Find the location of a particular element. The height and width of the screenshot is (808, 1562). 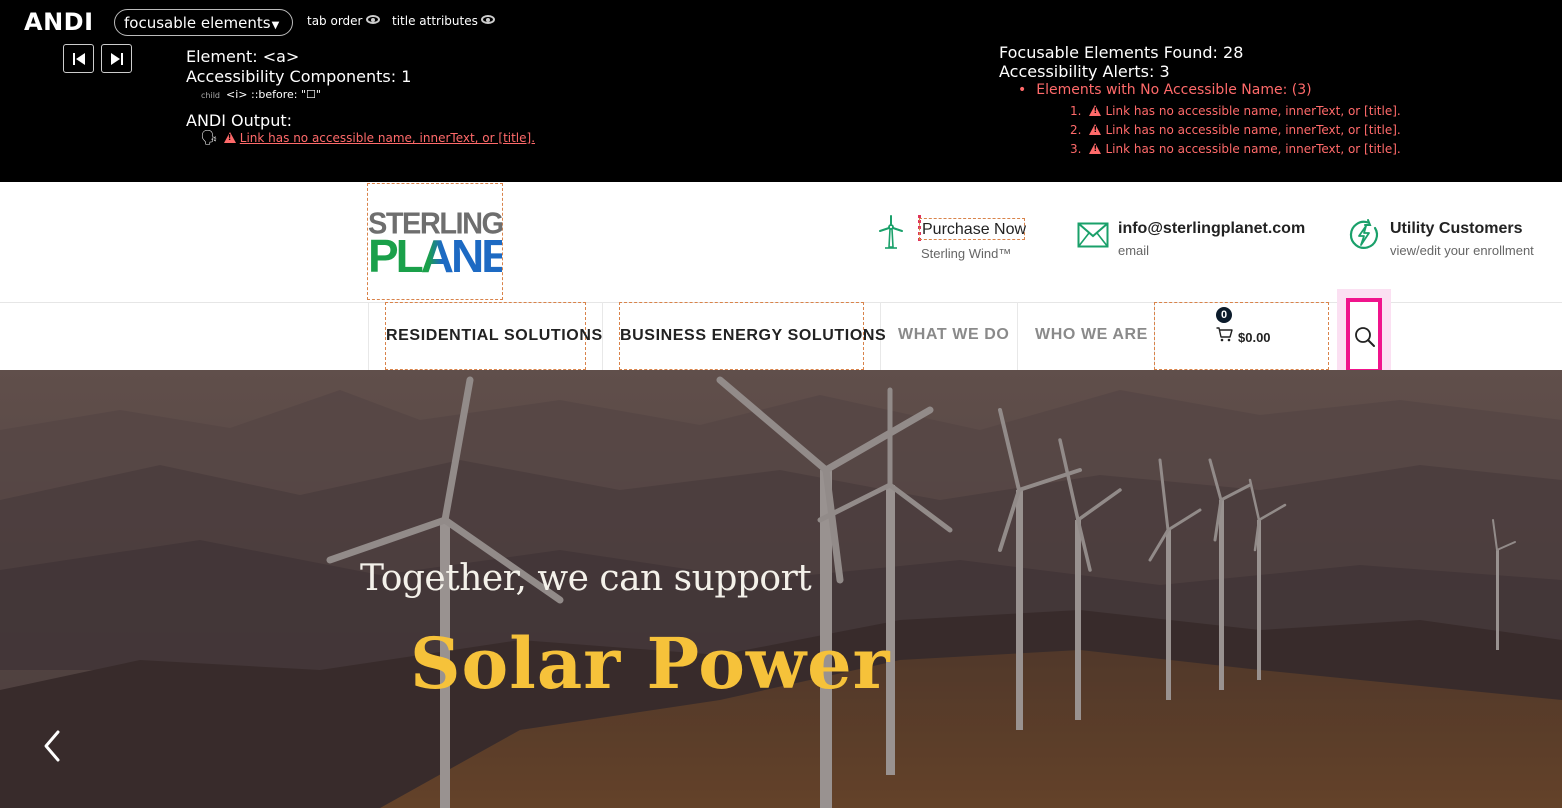

andi-child-label: child is located at coordinates (210, 95).